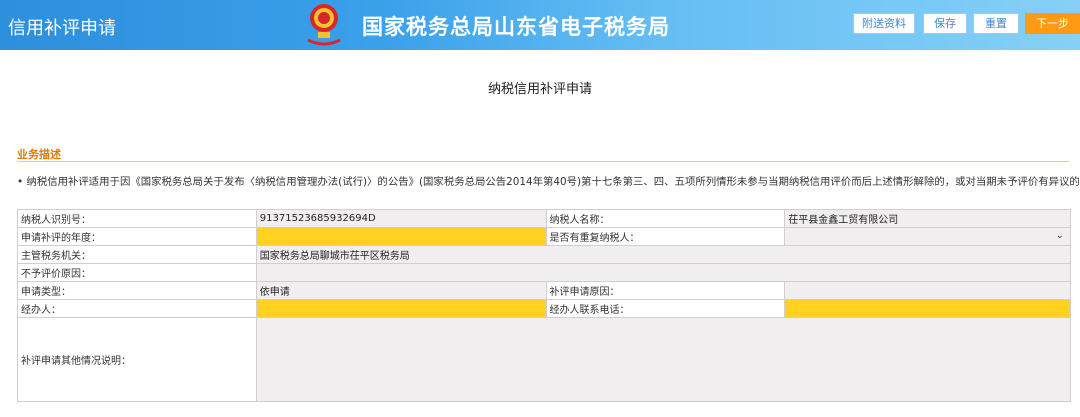 The height and width of the screenshot is (417, 1080). What do you see at coordinates (137, 272) in the screenshot?
I see `not-rated-label: 不予评价原因：` at bounding box center [137, 272].